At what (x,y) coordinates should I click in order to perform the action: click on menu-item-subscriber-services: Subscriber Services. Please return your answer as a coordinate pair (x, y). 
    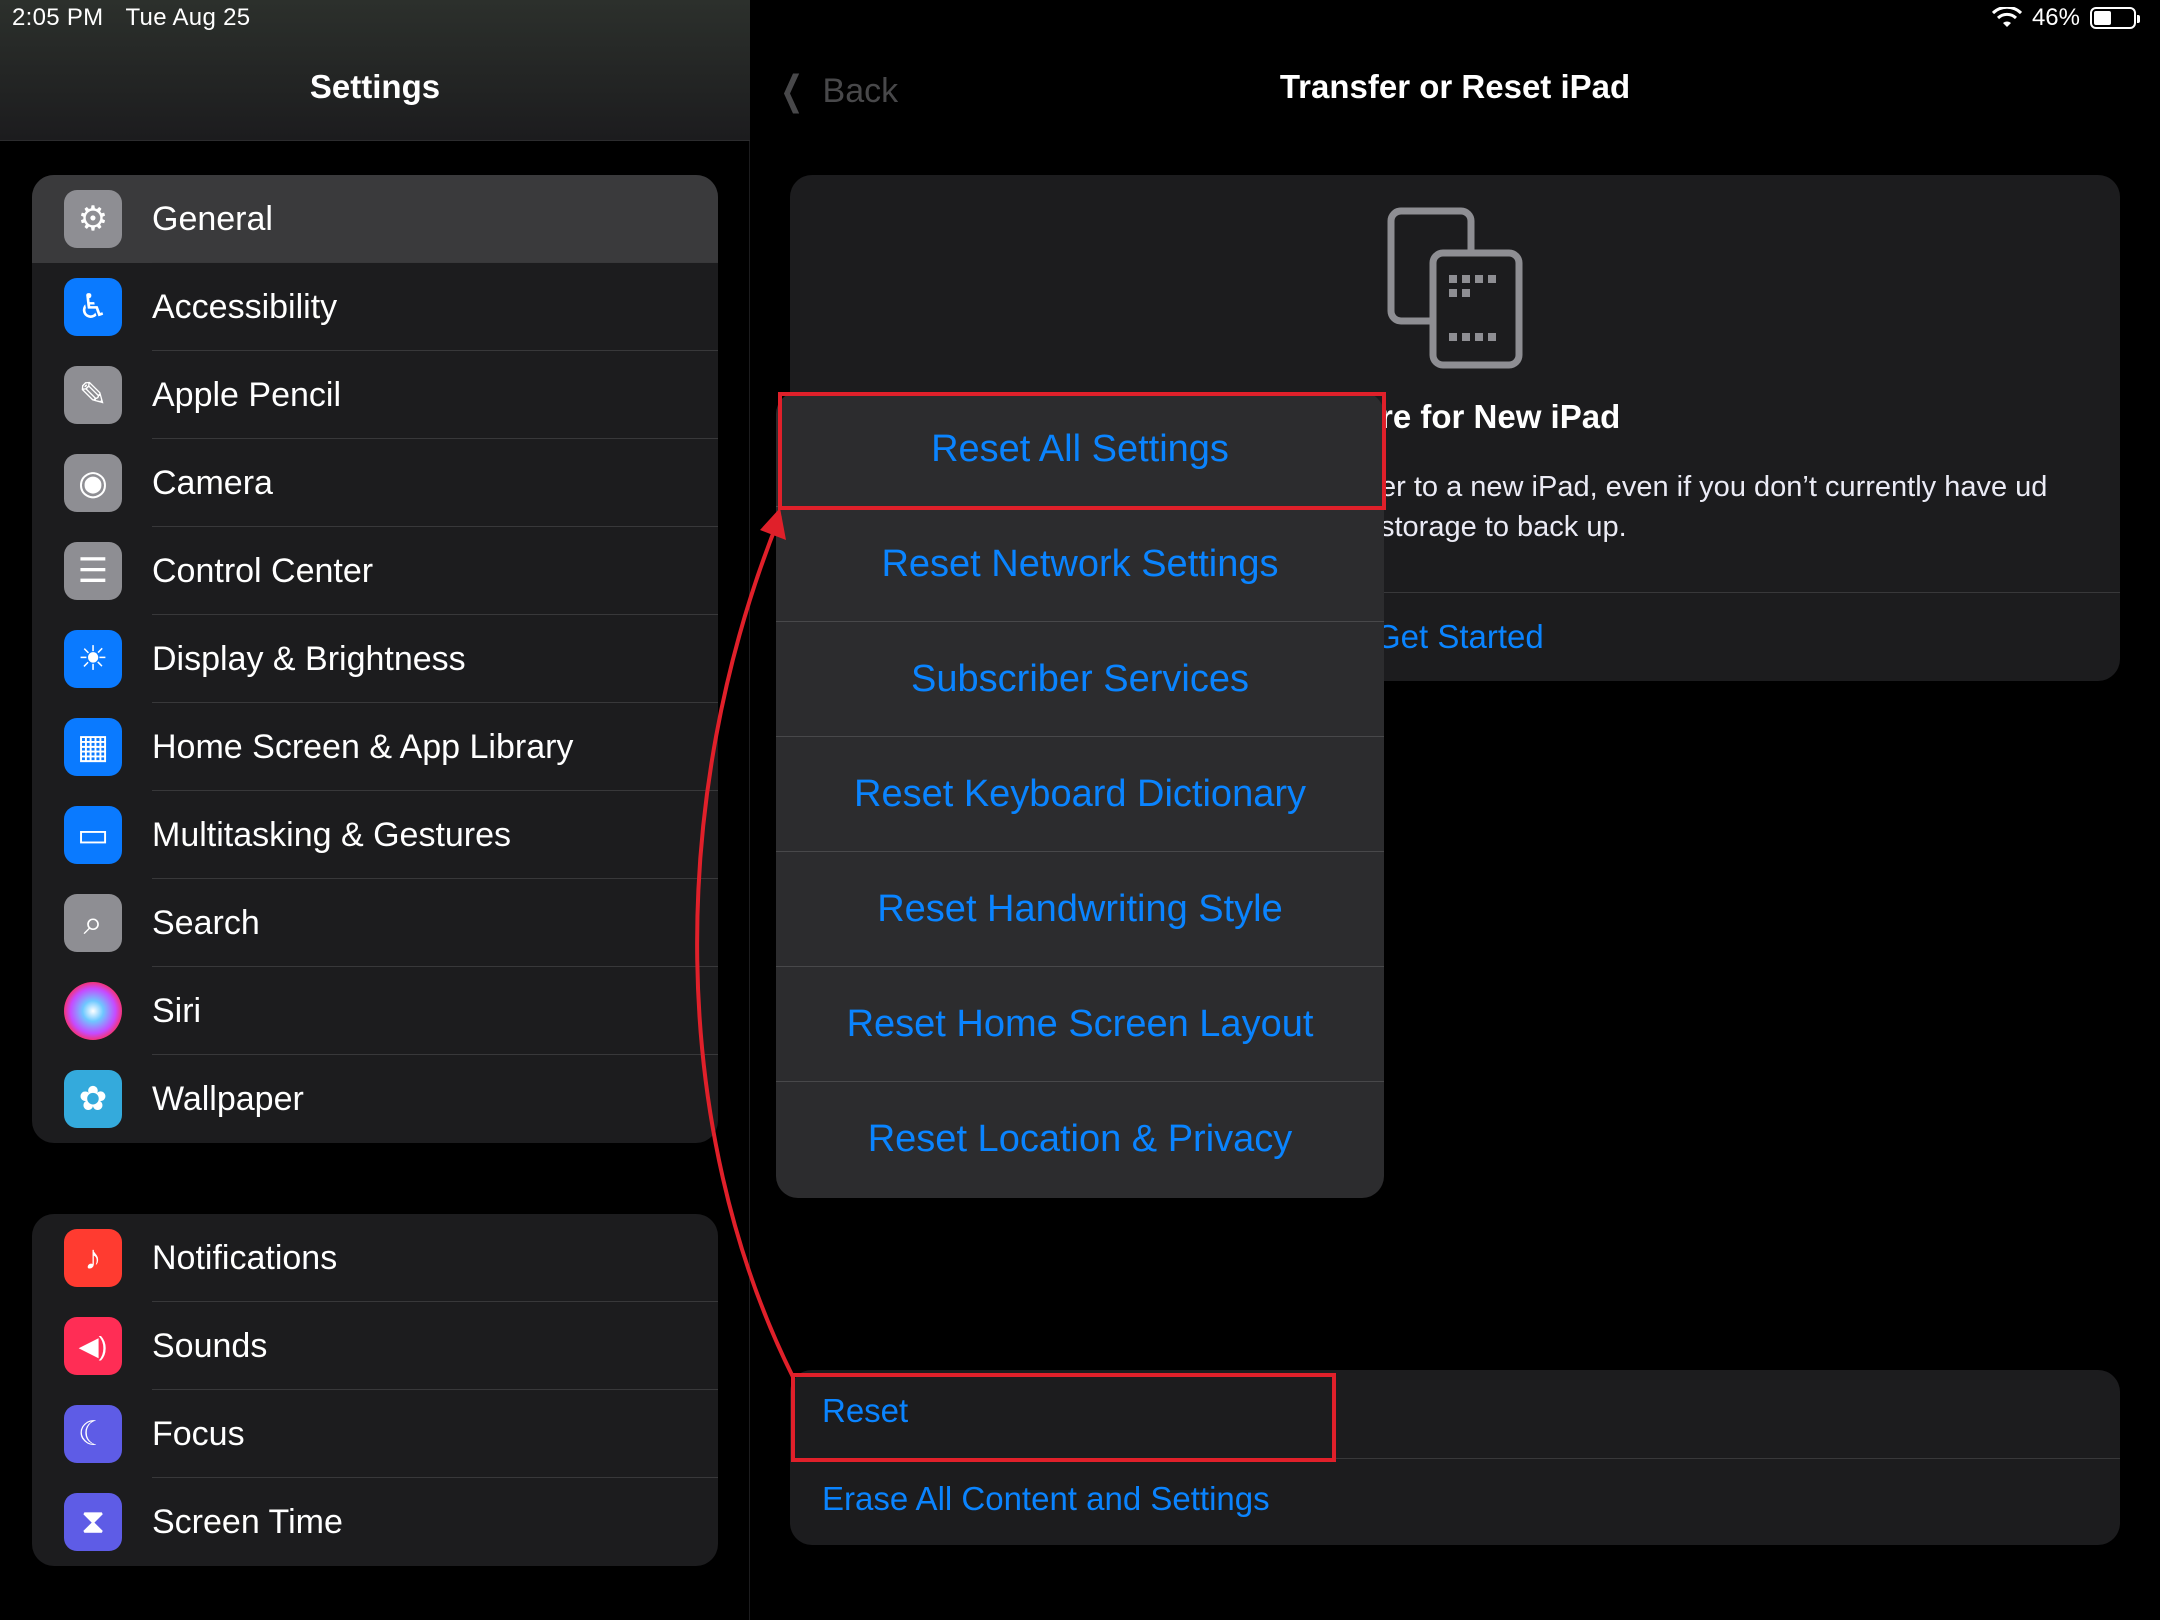
    Looking at the image, I should click on (1080, 679).